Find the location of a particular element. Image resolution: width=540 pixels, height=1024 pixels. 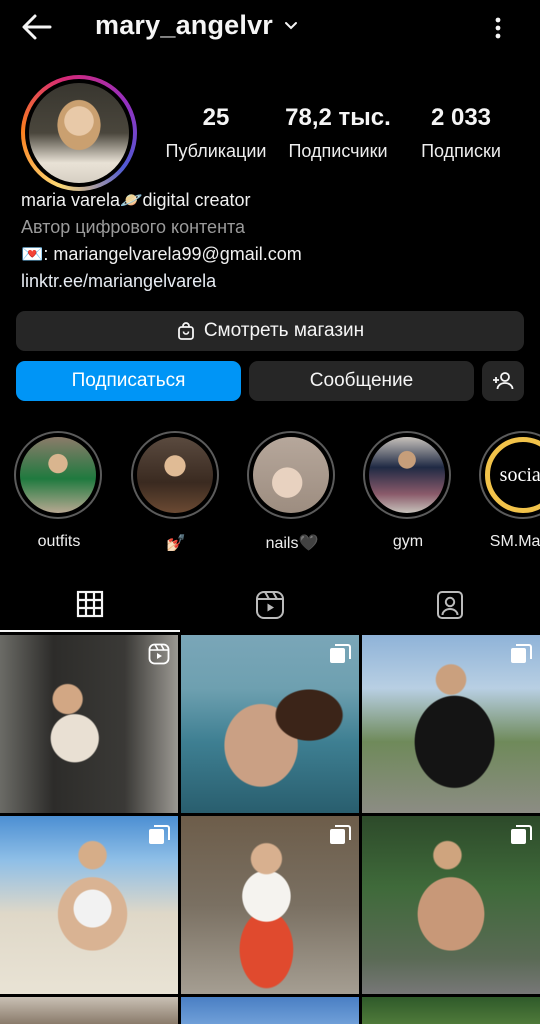

highlight-cover-text: social is located at coordinates (519, 474).